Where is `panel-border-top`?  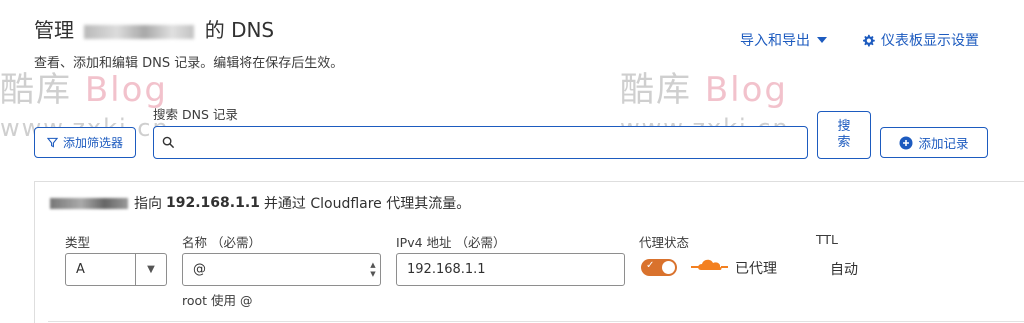
panel-border-top is located at coordinates (529, 181).